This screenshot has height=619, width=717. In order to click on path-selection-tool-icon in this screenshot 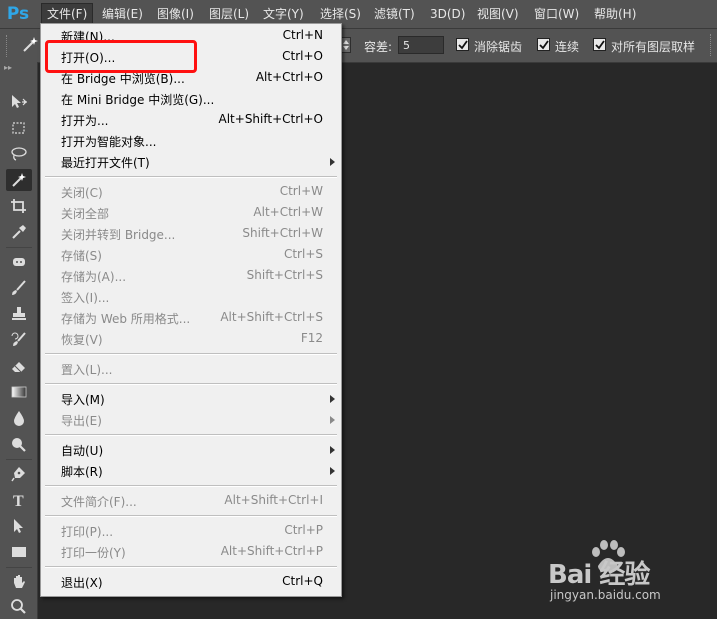, I will do `click(19, 526)`.